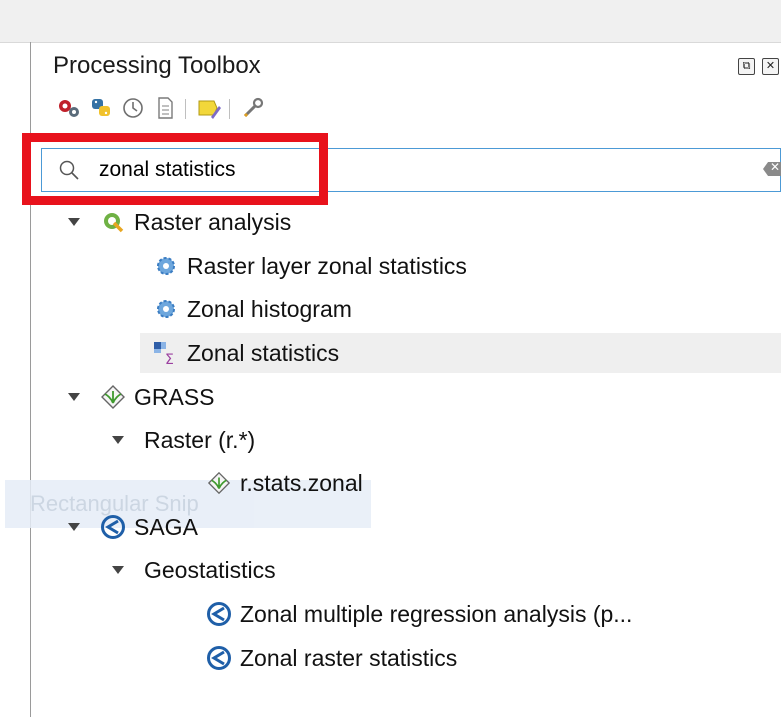  Describe the element at coordinates (213, 221) in the screenshot. I see `tree-group-label: Raster analysis` at that location.